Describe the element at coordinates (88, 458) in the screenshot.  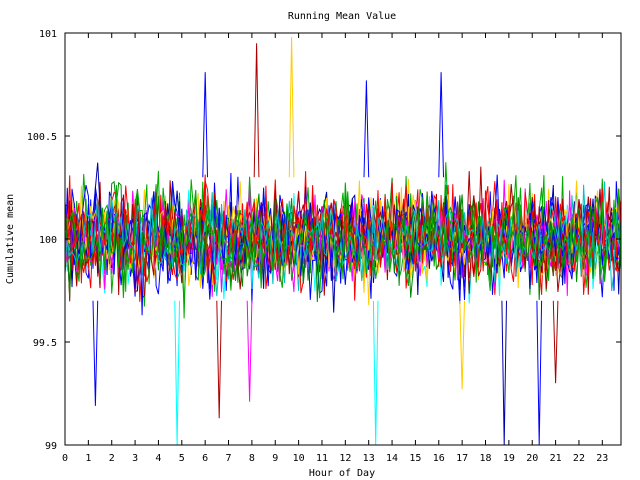
I see `x-tick-label: 1` at that location.